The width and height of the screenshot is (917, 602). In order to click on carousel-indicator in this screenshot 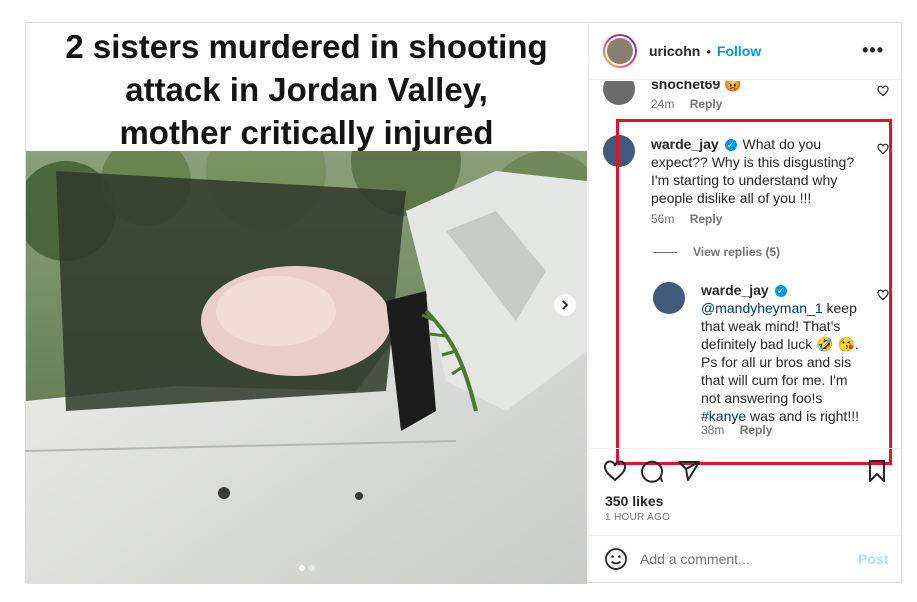, I will do `click(307, 568)`.